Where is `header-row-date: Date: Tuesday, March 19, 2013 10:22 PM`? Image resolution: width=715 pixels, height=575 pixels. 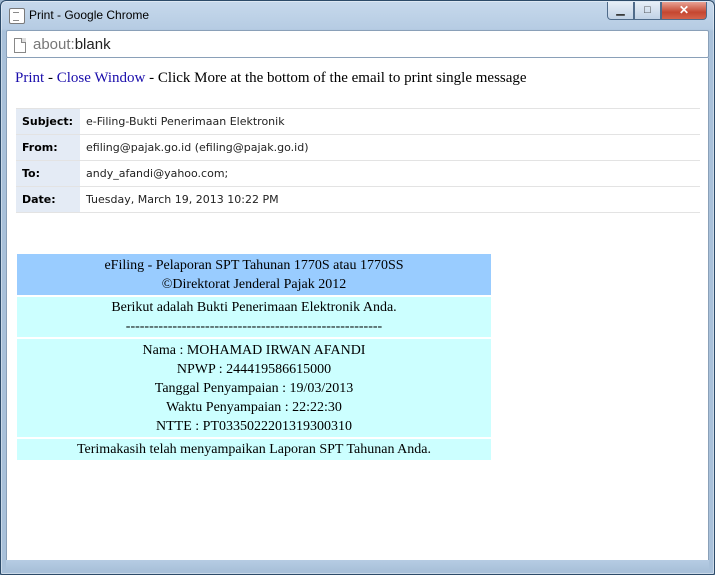
header-row-date: Date: Tuesday, March 19, 2013 10:22 PM is located at coordinates (358, 199).